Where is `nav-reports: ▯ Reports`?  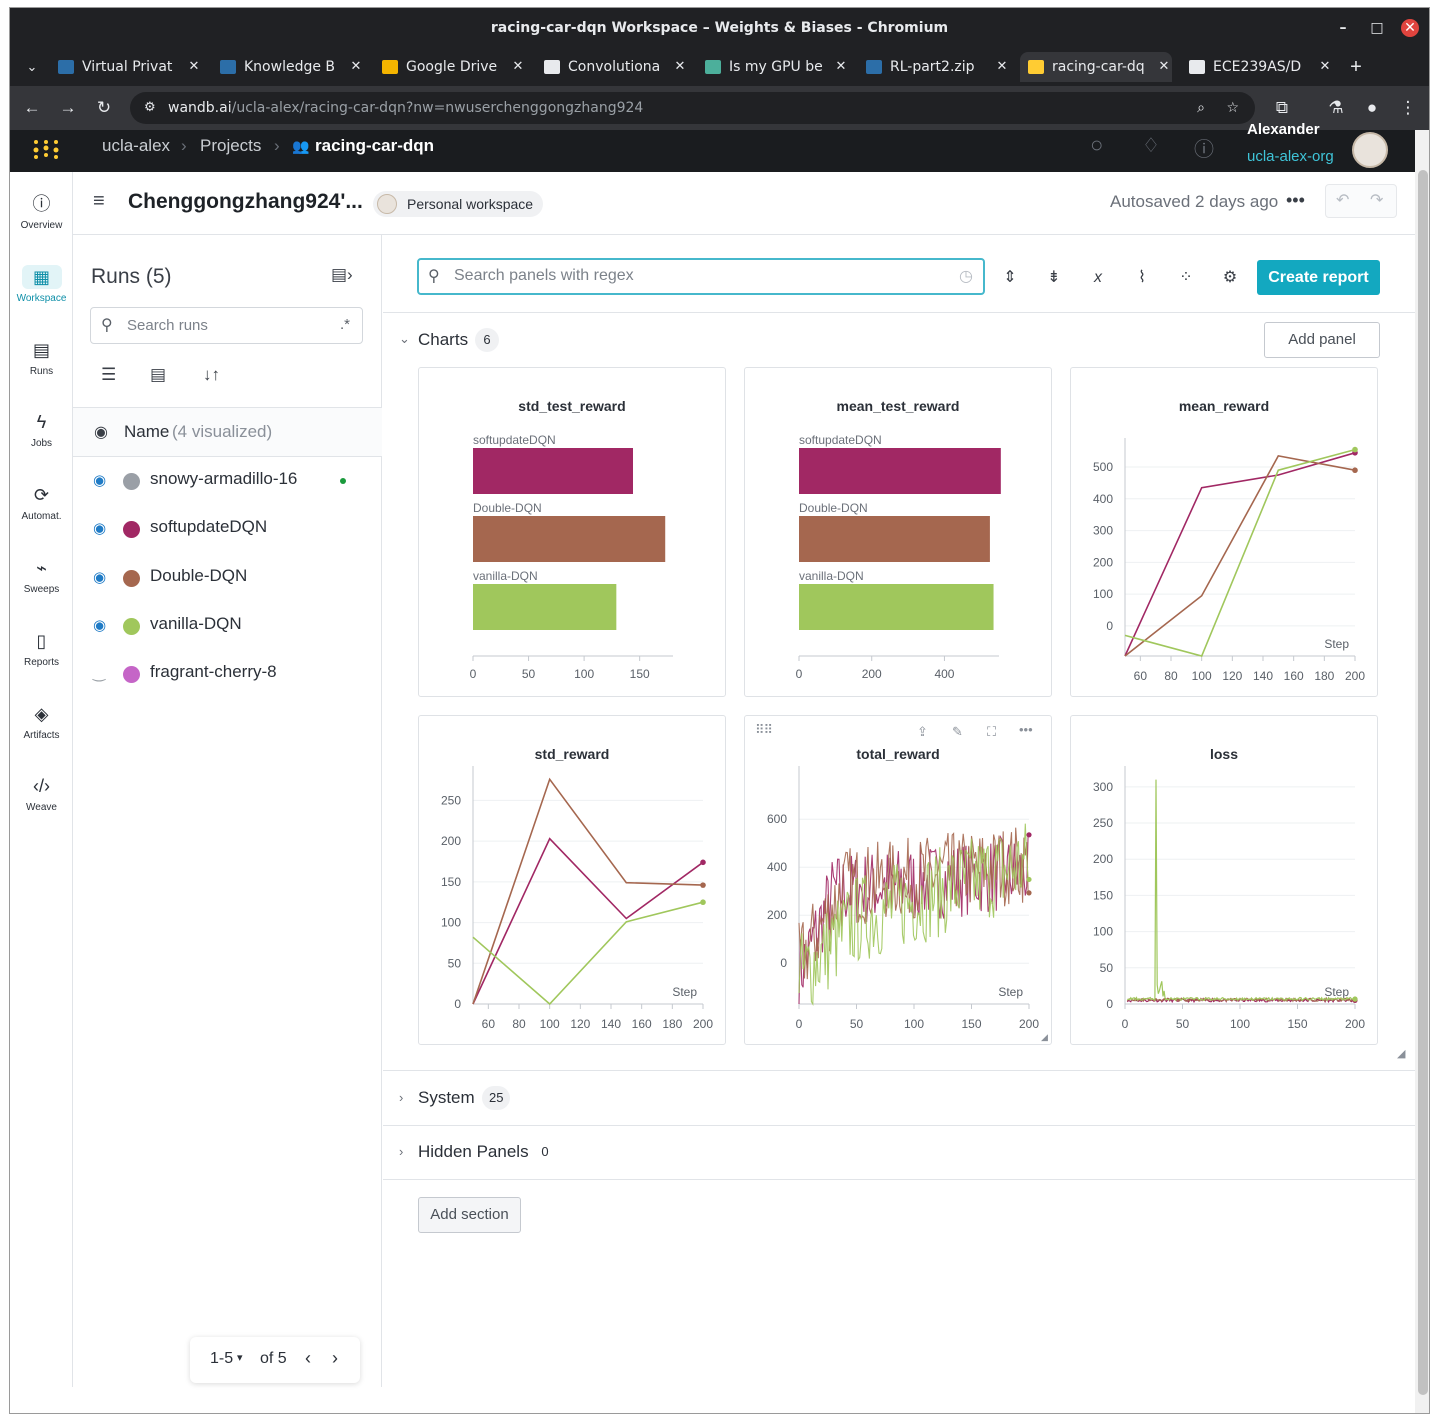
nav-reports: ▯ Reports is located at coordinates (41, 648).